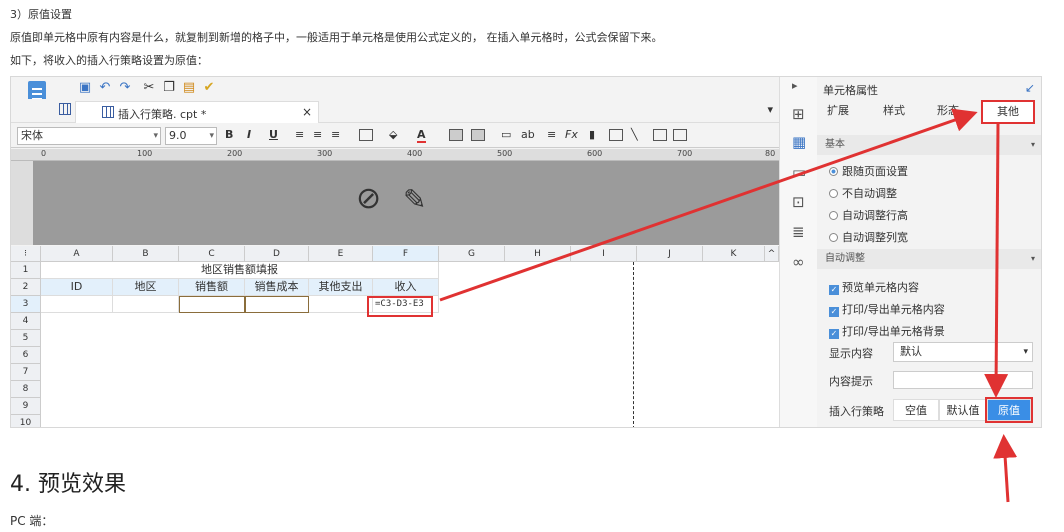  I want to click on radio-adjust-row: 自动调整行高, so click(868, 215).